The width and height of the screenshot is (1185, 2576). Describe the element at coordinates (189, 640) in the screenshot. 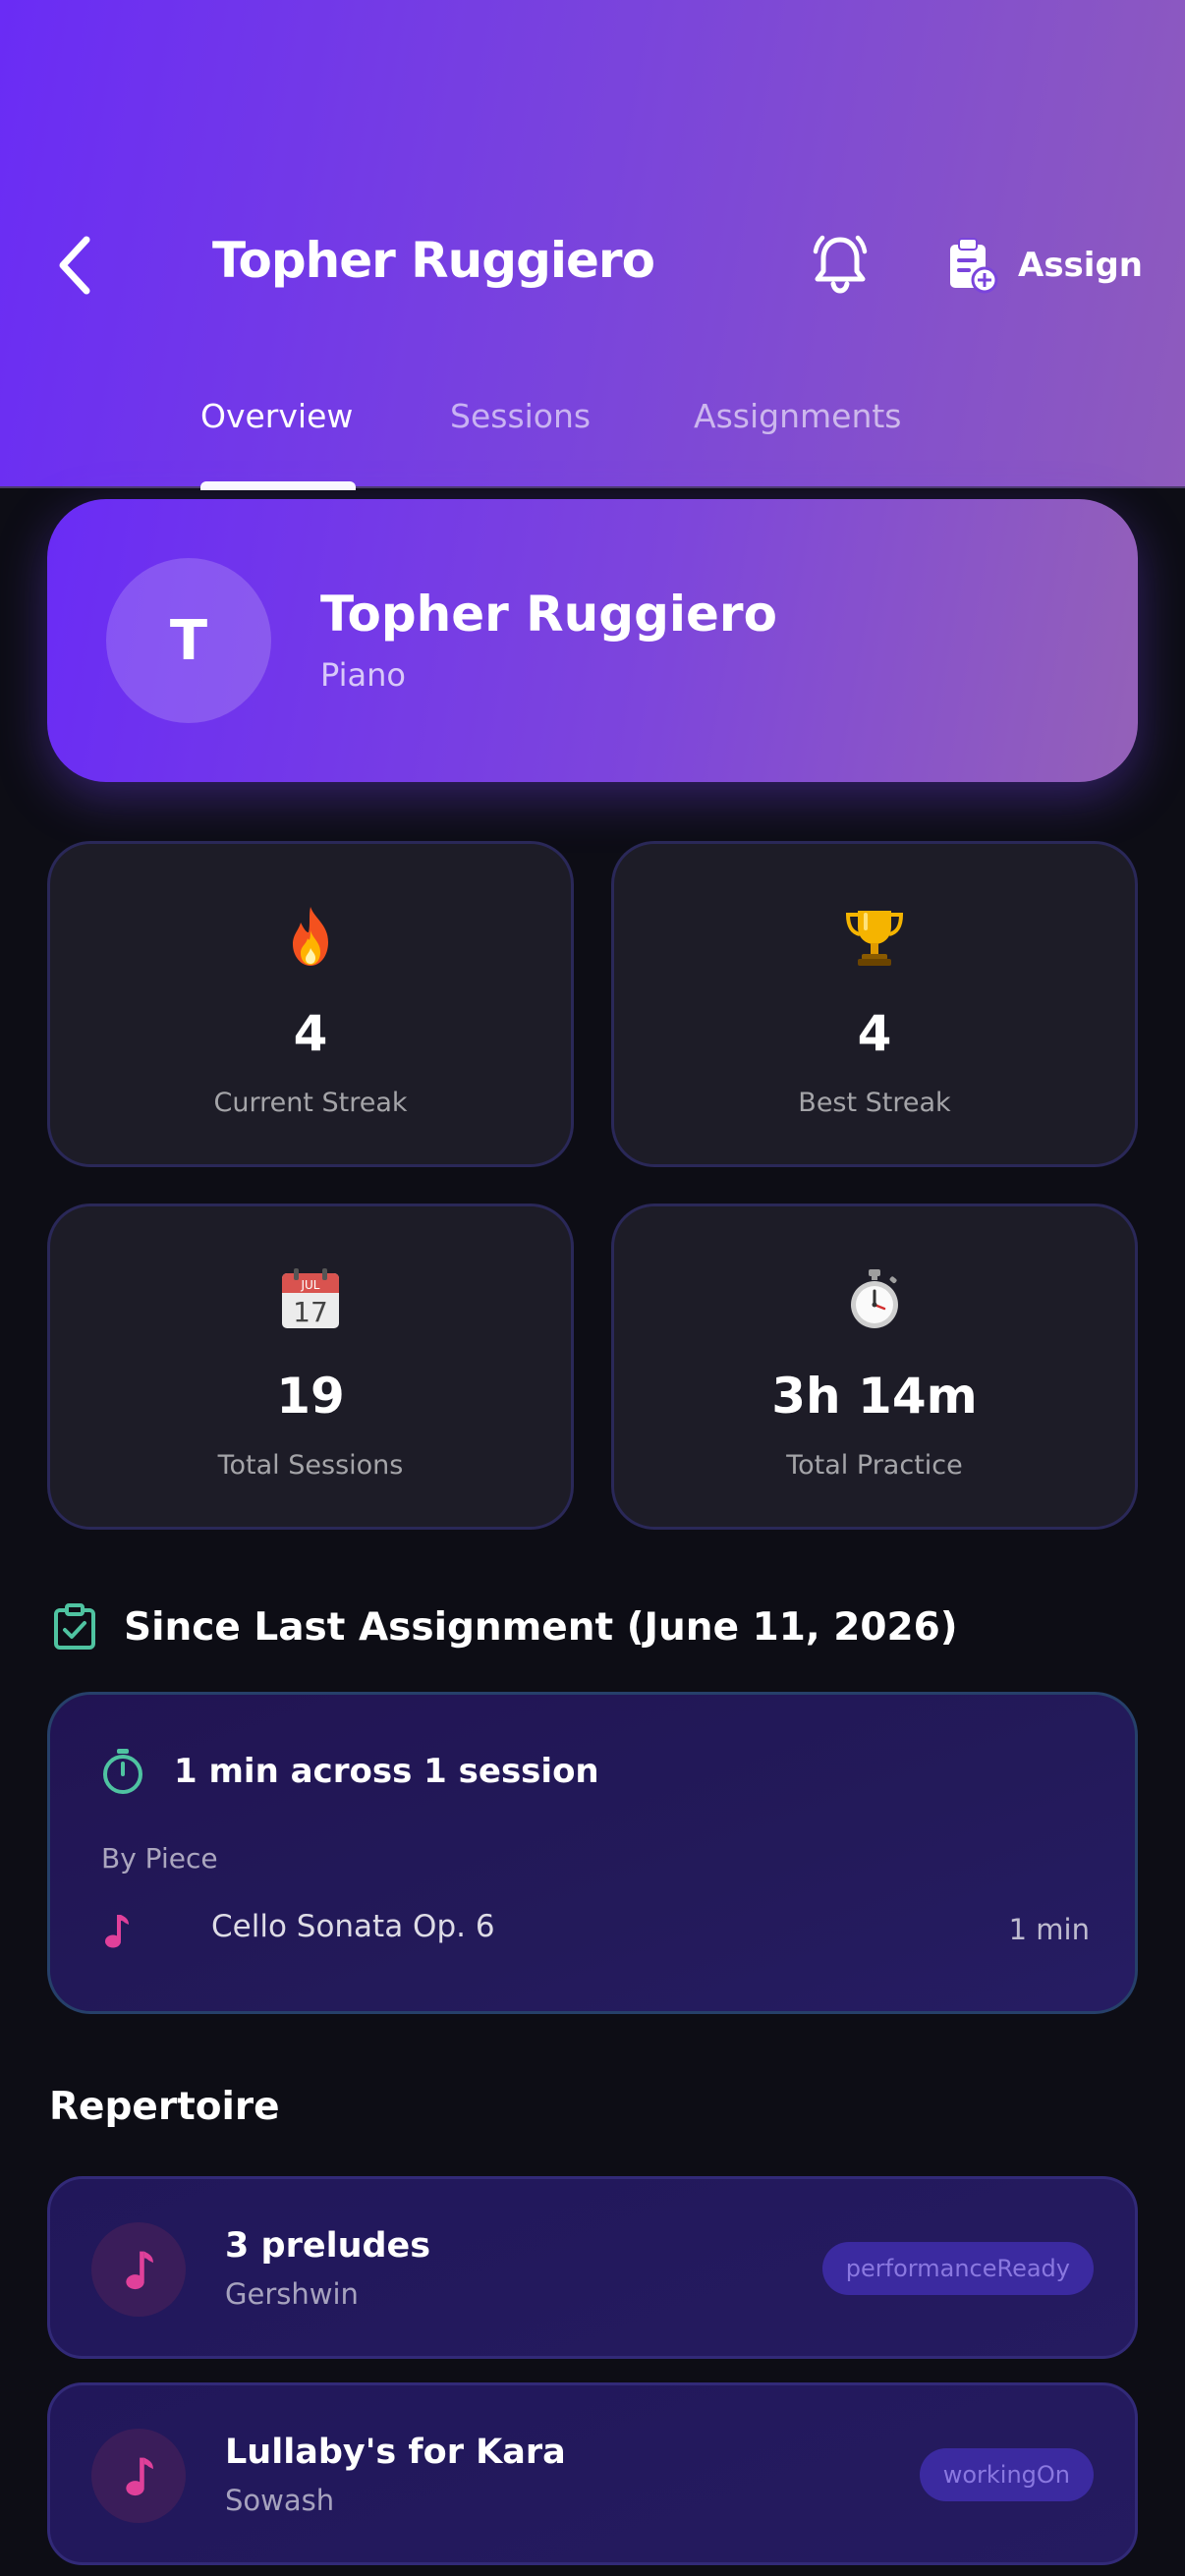

I see `avatar: T` at that location.